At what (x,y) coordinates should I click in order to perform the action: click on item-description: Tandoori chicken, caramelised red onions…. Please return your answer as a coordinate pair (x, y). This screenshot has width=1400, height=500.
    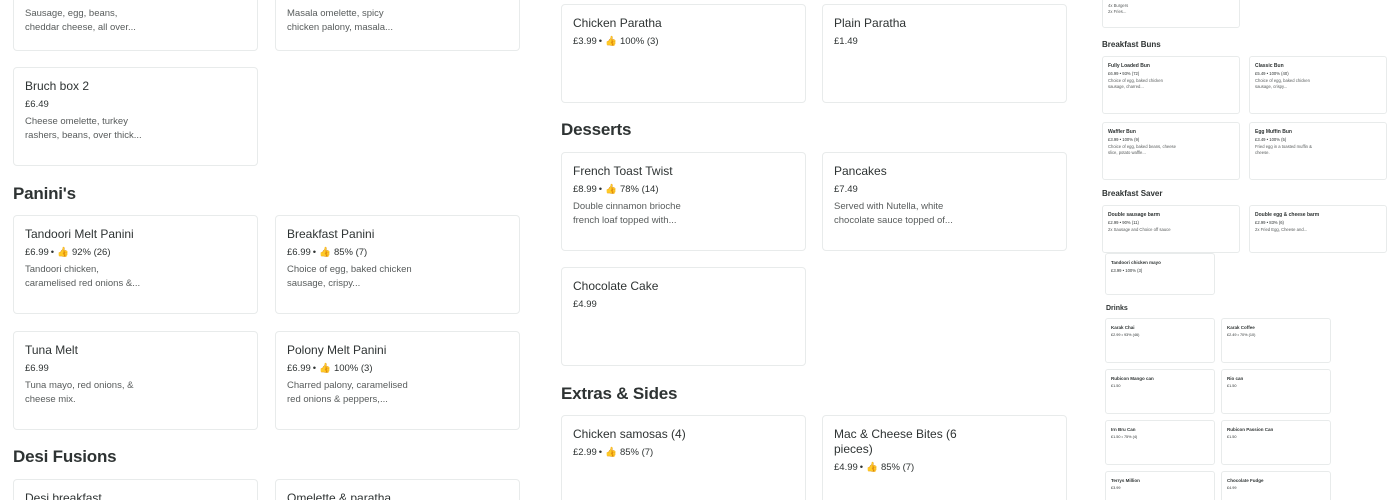
    Looking at the image, I should click on (83, 276).